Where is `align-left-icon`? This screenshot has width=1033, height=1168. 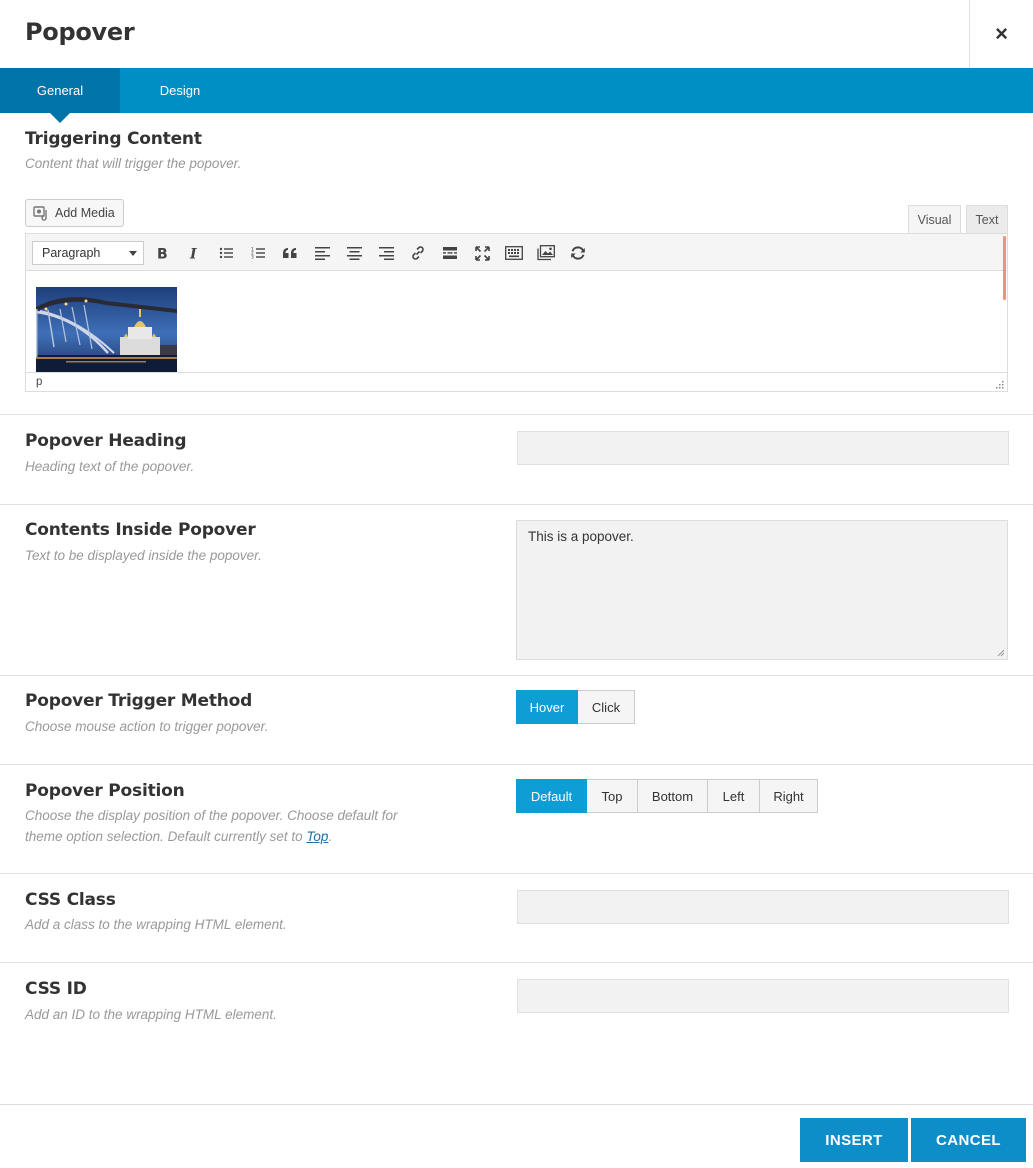 align-left-icon is located at coordinates (322, 253).